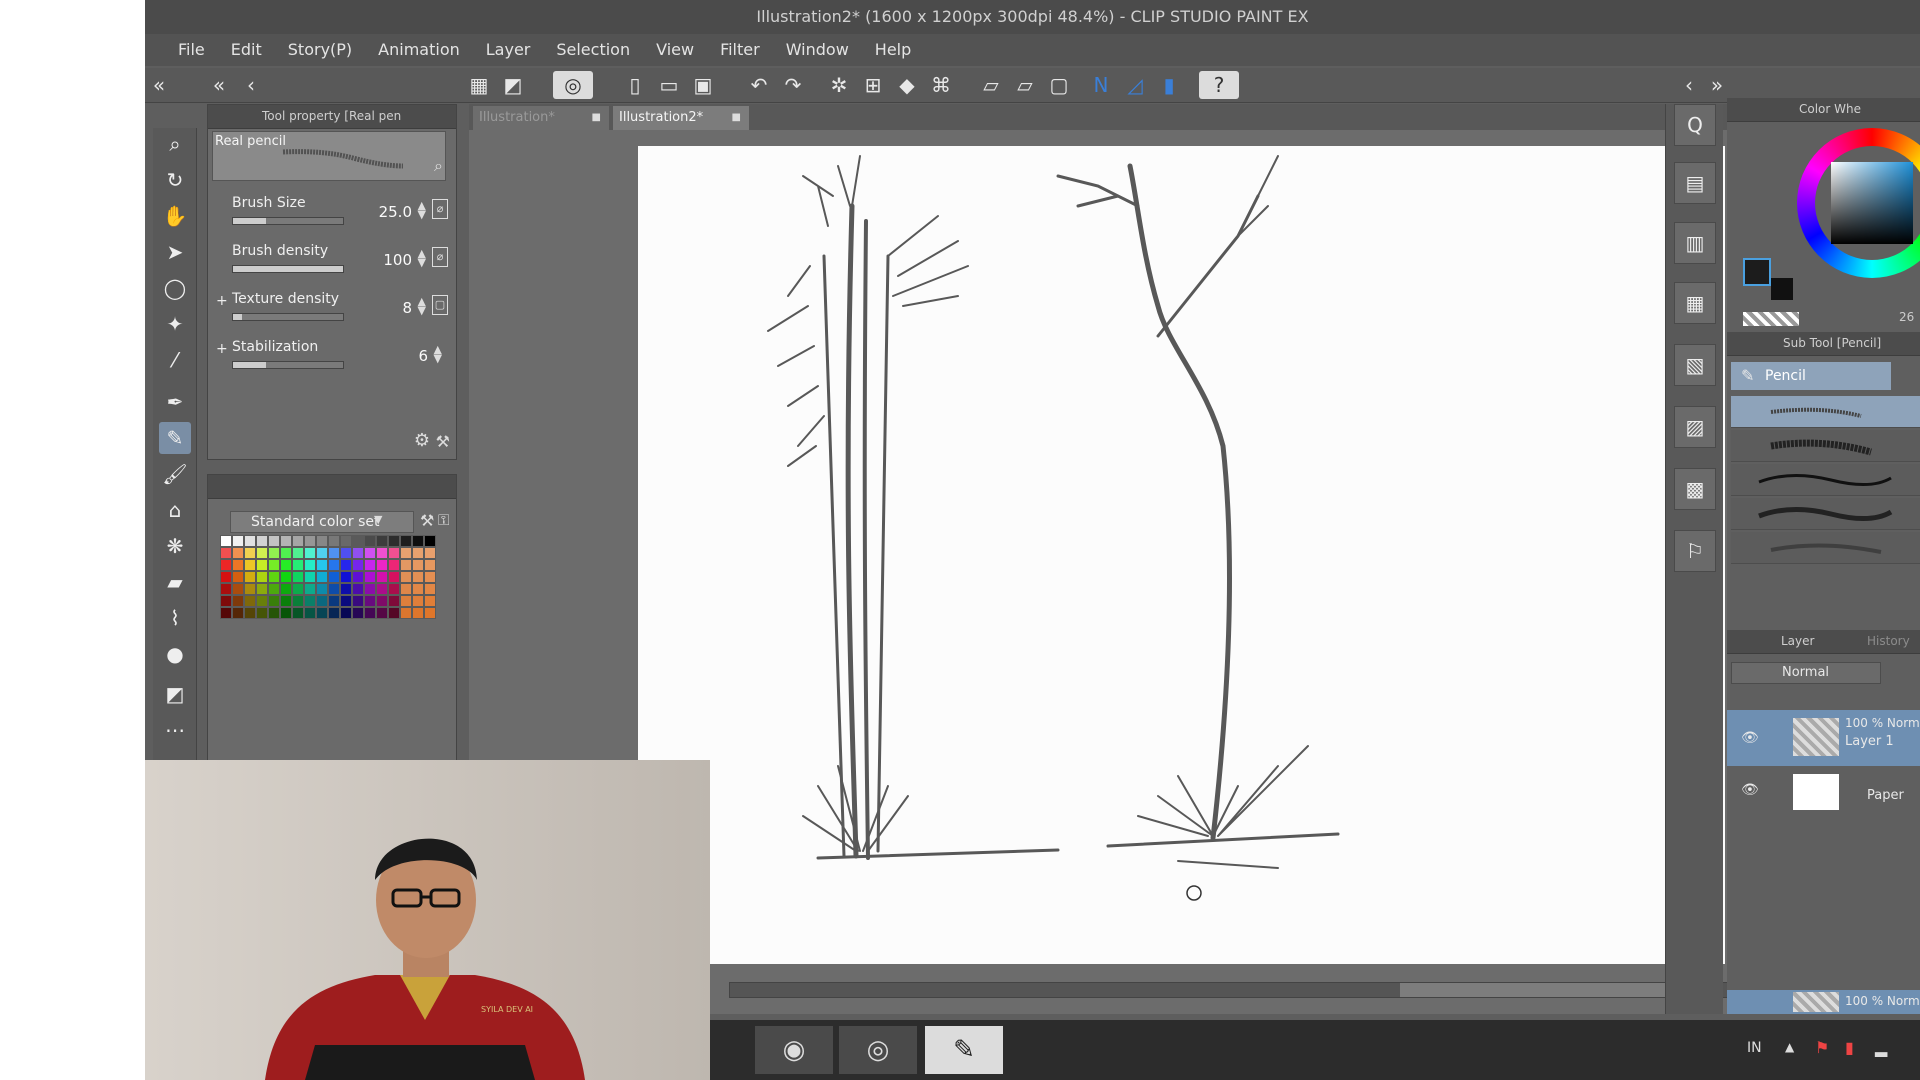  What do you see at coordinates (1695, 243) in the screenshot?
I see `material-2-icon: ▥` at bounding box center [1695, 243].